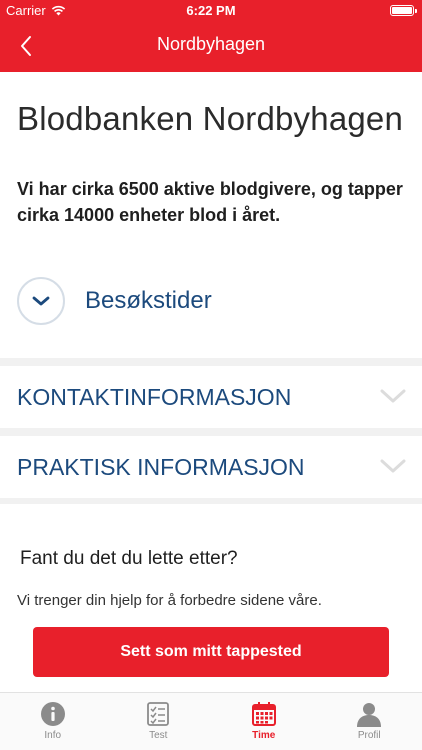 Image resolution: width=422 pixels, height=750 pixels. I want to click on expand-circle-icon, so click(41, 301).